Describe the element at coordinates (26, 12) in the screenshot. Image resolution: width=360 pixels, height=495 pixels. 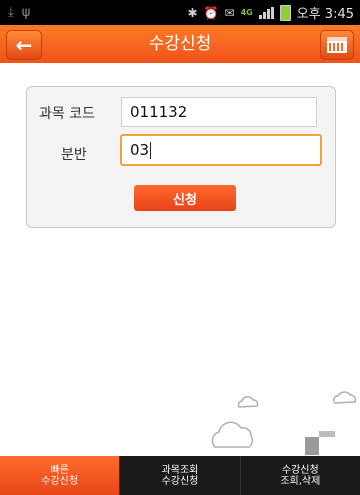
I see `usb-icon: ψ` at that location.